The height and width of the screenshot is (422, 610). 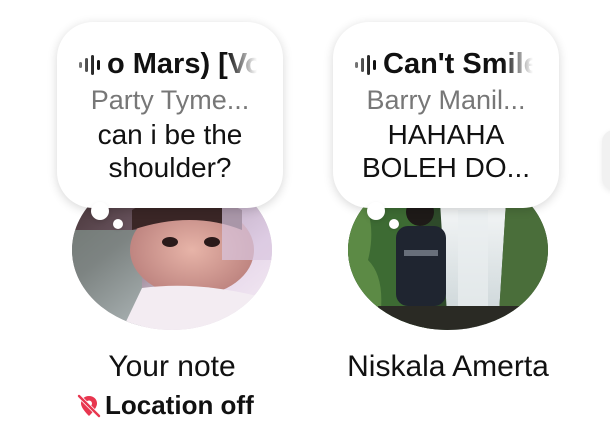 What do you see at coordinates (606, 160) in the screenshot?
I see `next-note-peek` at bounding box center [606, 160].